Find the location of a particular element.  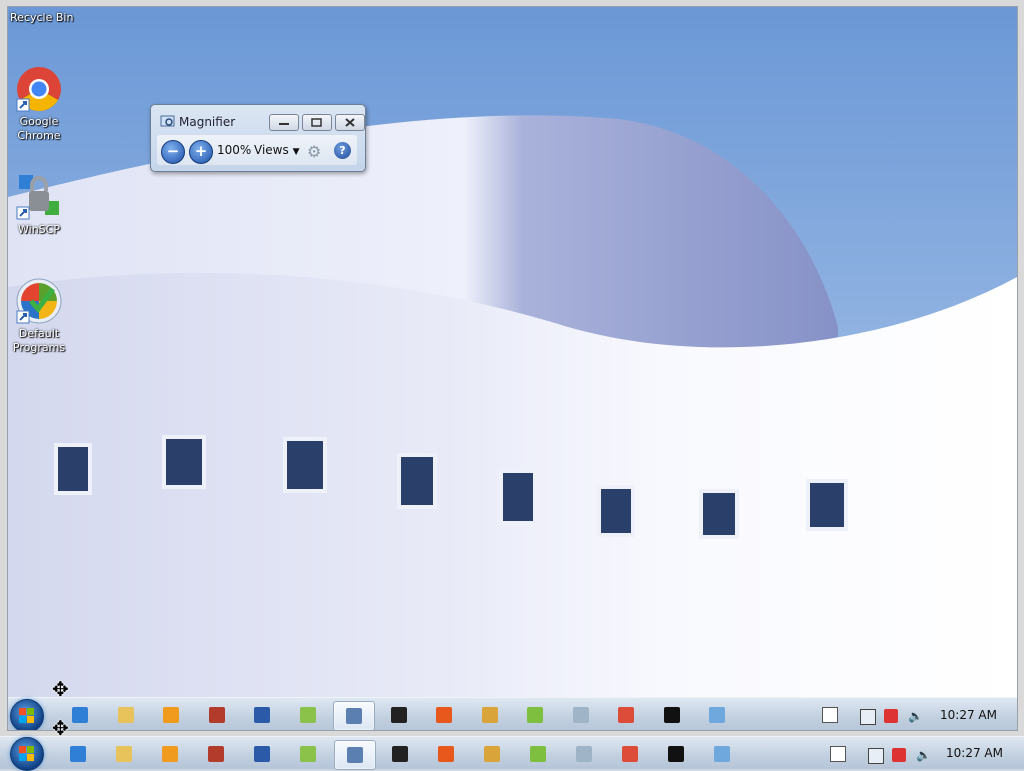

taskbar-button-internet-explorer is located at coordinates (78, 754).